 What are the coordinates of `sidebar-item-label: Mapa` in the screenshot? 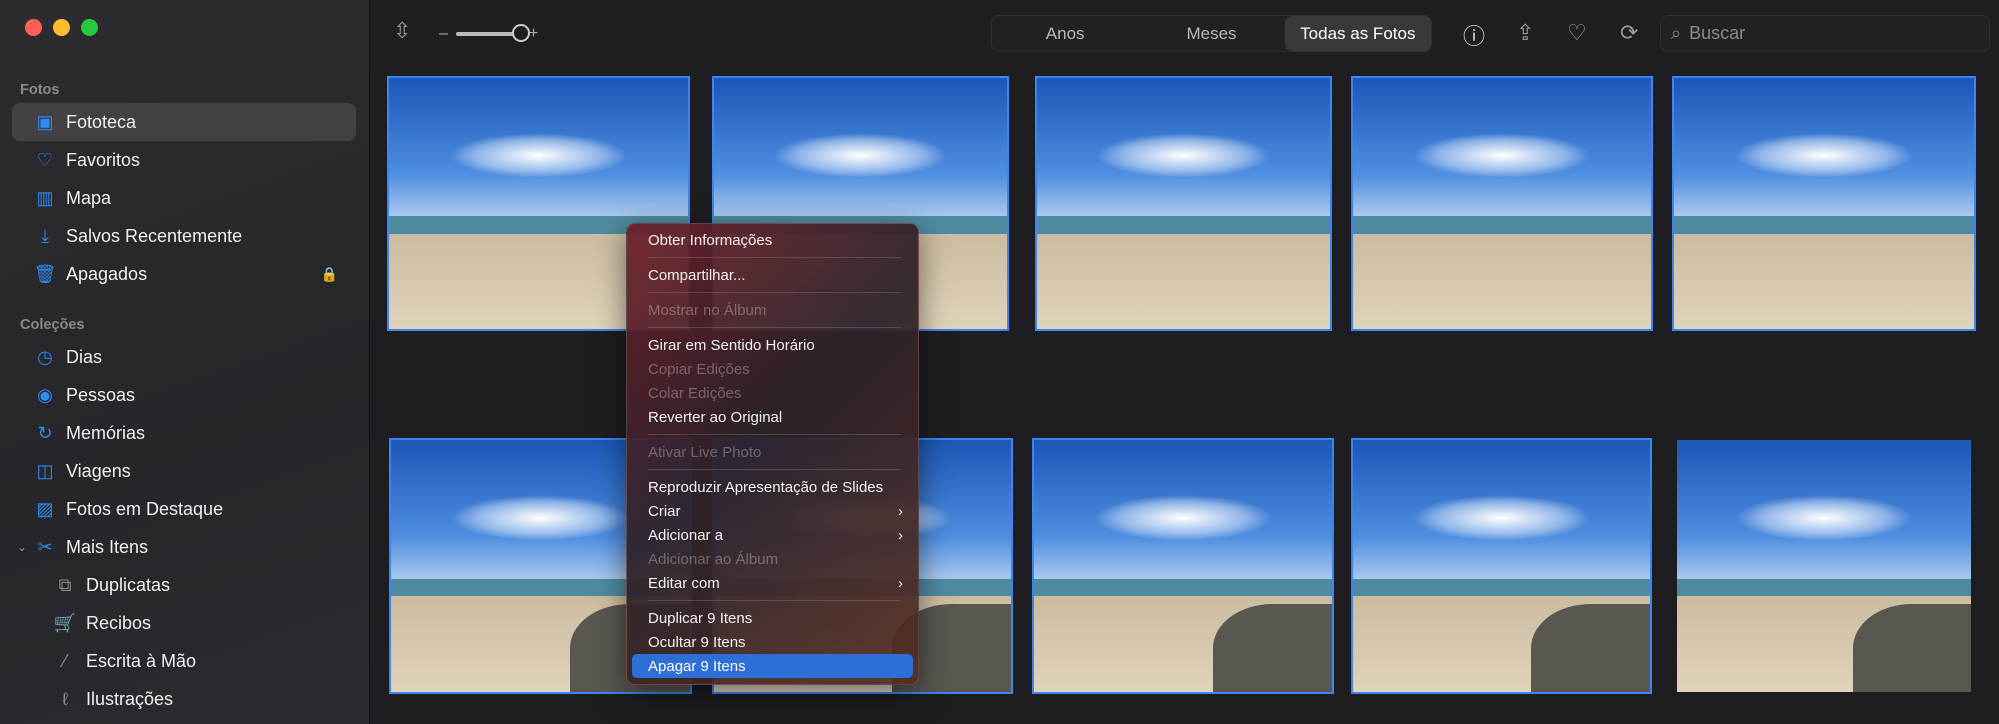 It's located at (89, 197).